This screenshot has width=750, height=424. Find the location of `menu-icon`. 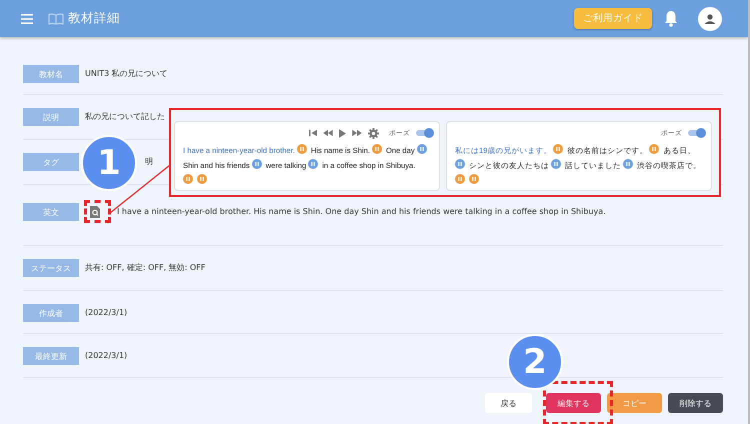

menu-icon is located at coordinates (27, 19).